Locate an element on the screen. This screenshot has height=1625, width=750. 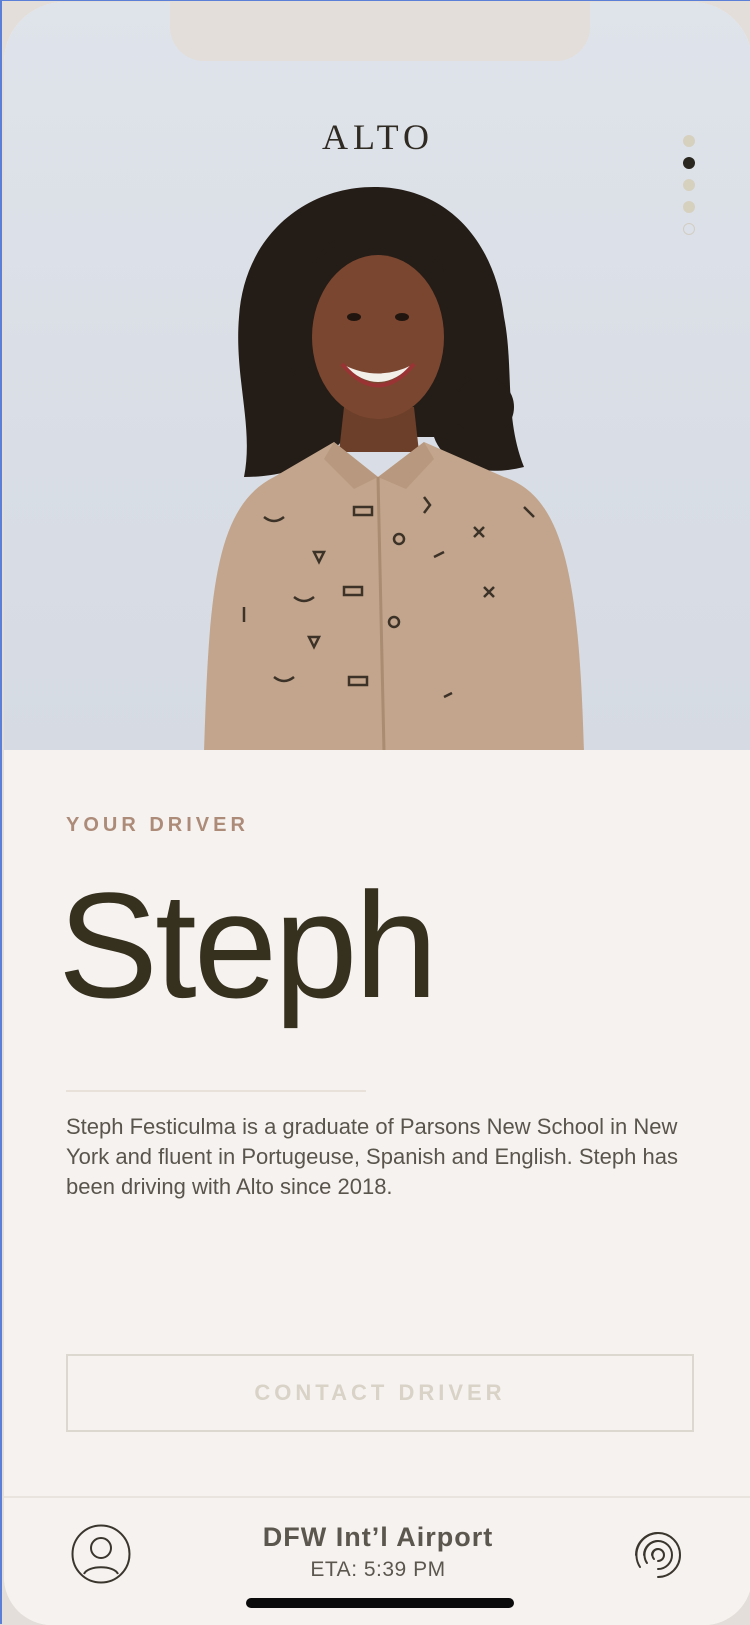
driver-name: Steph is located at coordinates (248, 945).